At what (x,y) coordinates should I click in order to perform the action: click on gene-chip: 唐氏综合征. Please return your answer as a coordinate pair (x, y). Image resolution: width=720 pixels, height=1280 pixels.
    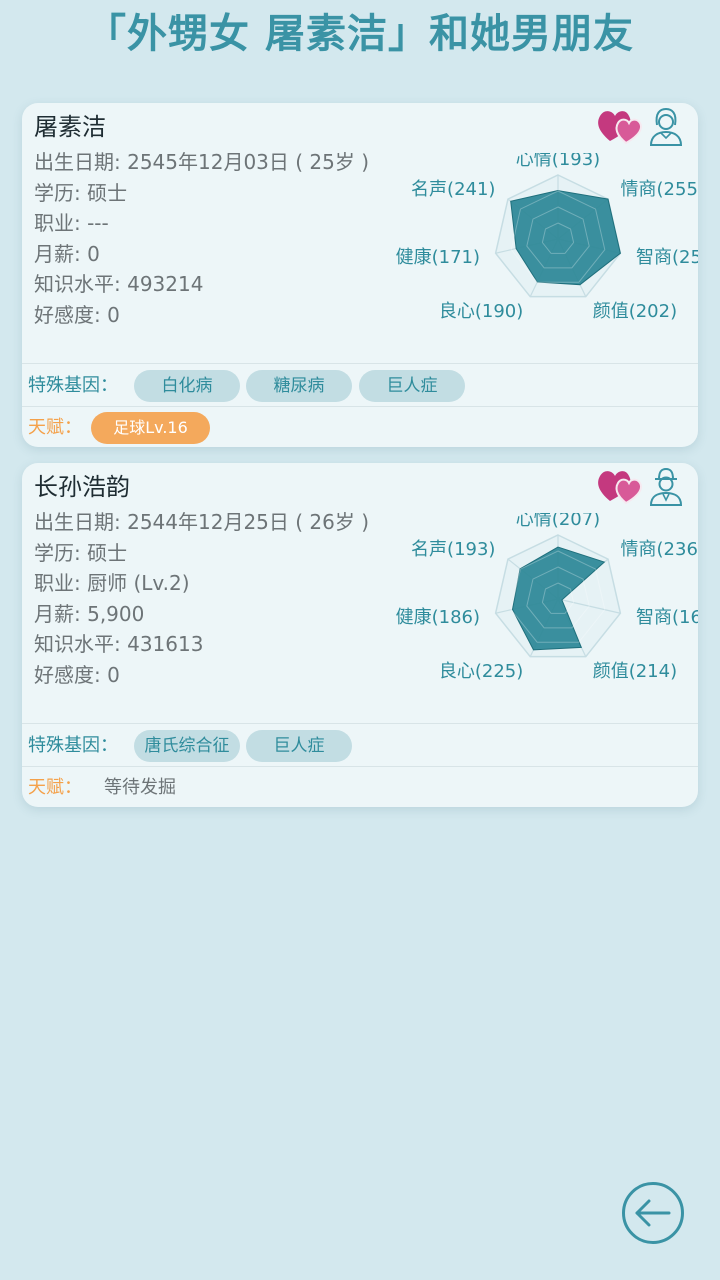
    Looking at the image, I should click on (187, 746).